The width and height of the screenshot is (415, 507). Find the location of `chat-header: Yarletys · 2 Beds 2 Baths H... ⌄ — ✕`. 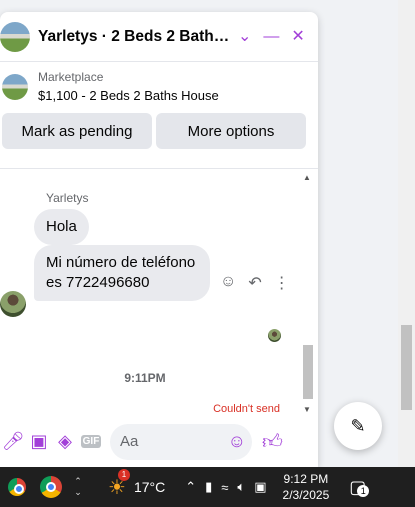

chat-header: Yarletys · 2 Beds 2 Baths H... ⌄ — ✕ is located at coordinates (159, 37).